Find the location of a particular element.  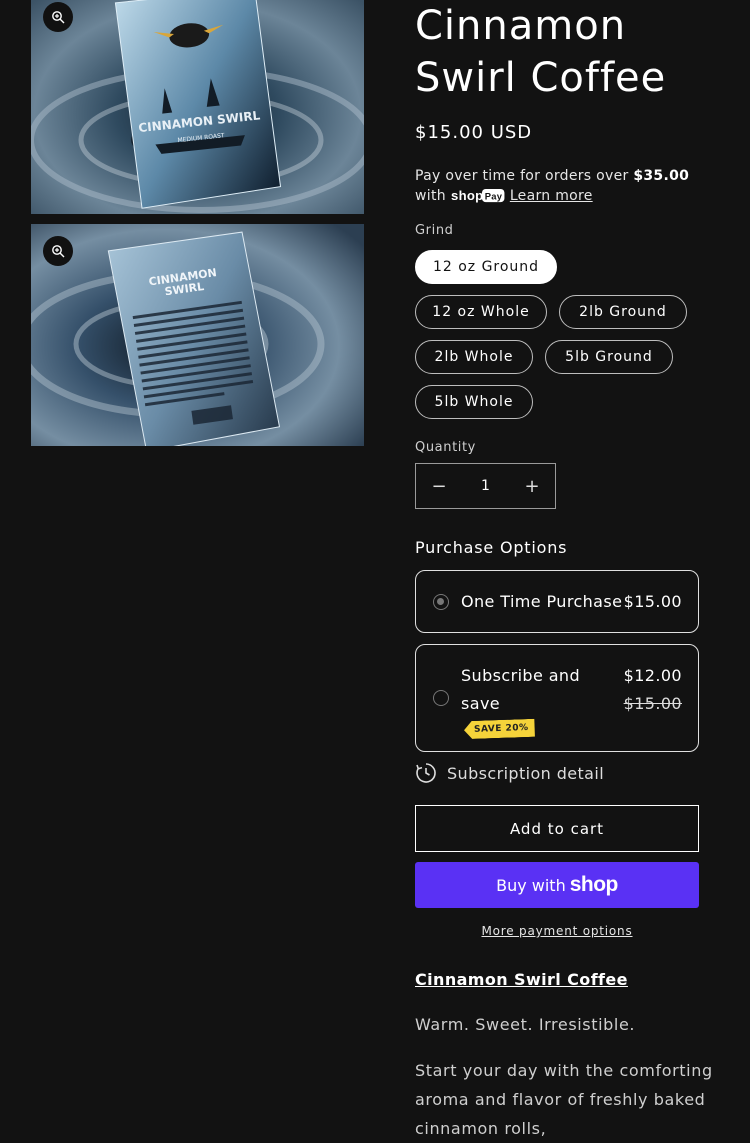

grind-option-5lb-whole: 5lb Whole is located at coordinates (474, 402).